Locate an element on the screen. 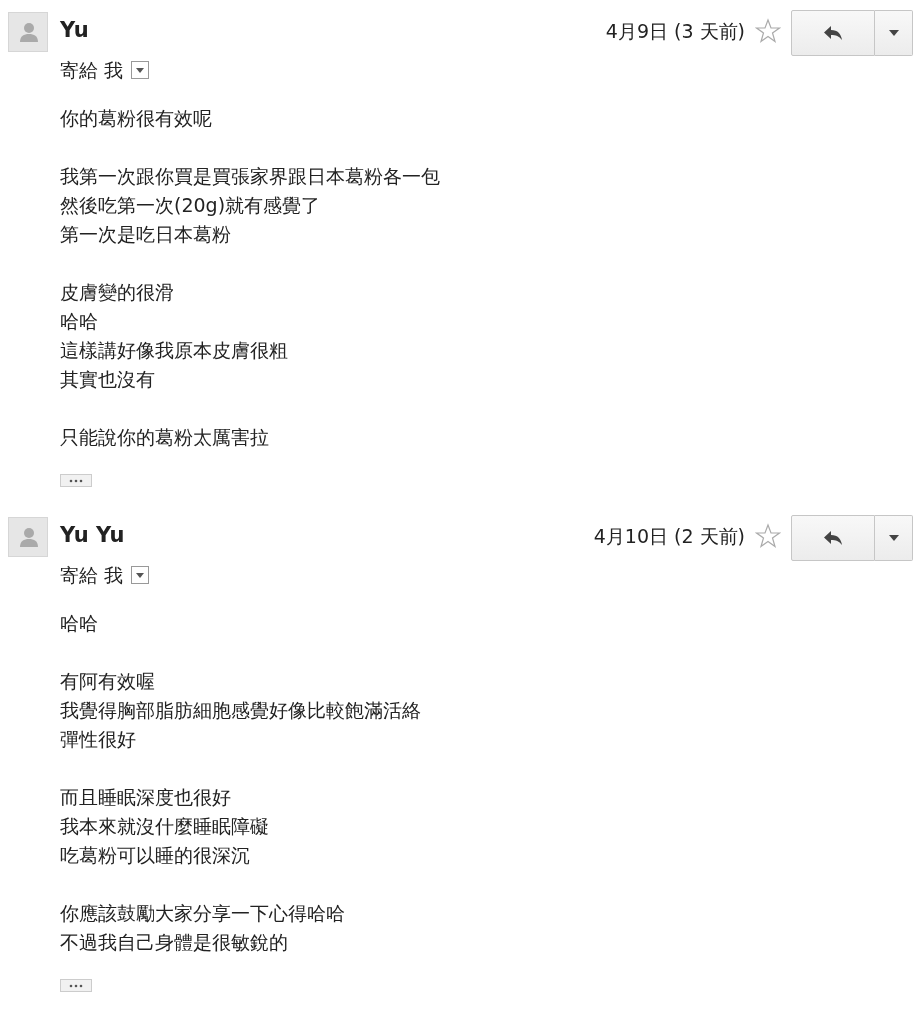 This screenshot has width=922, height=1024. message-line: 第一次是吃日本葛粉 is located at coordinates (146, 234).